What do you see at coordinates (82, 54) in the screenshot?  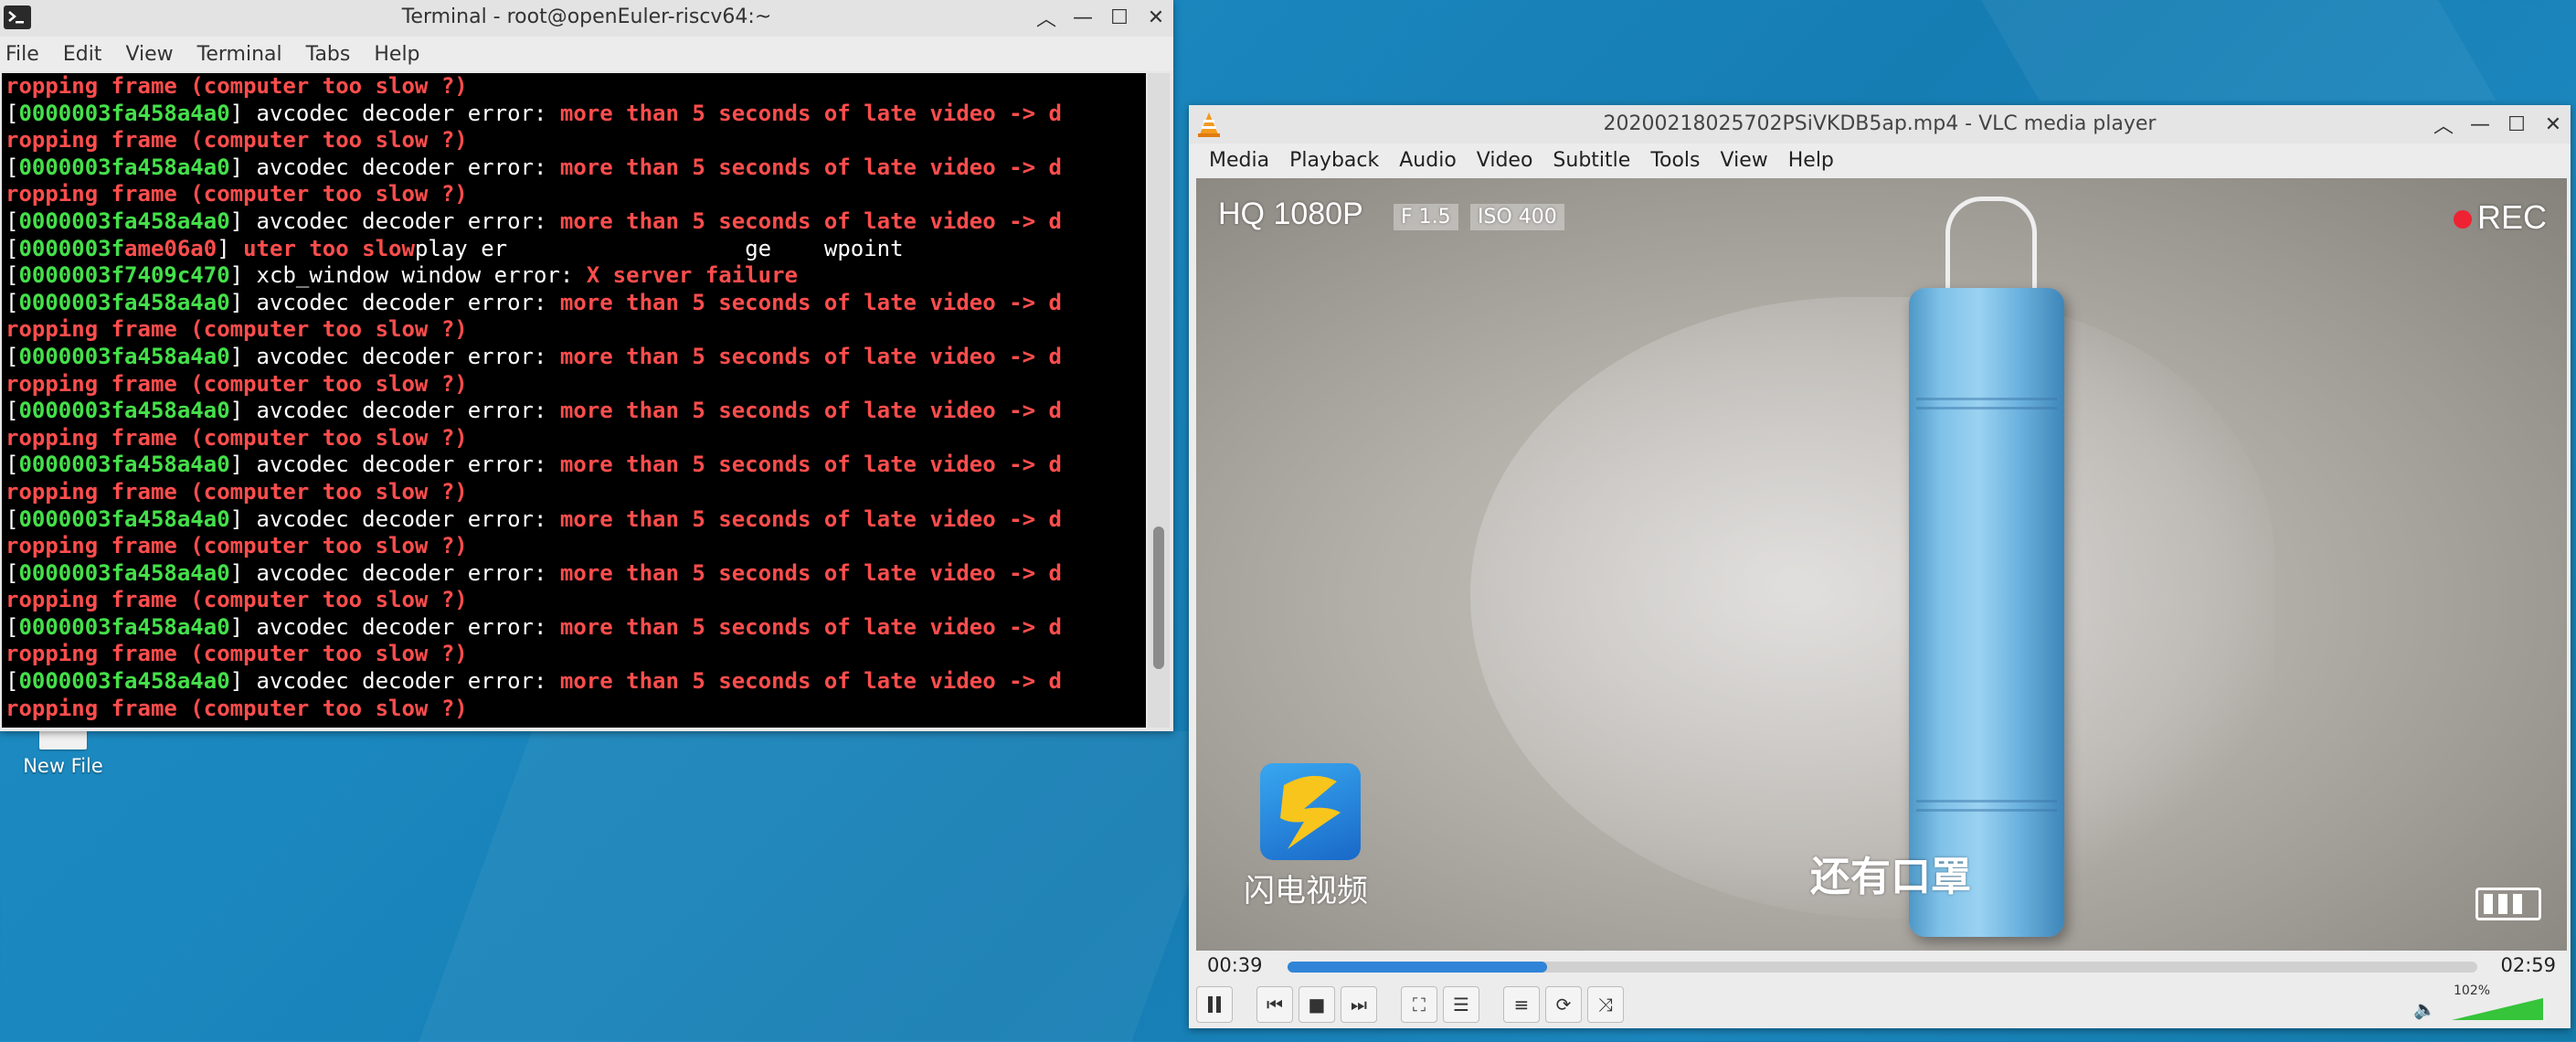 I see `menu-edit: Edit` at bounding box center [82, 54].